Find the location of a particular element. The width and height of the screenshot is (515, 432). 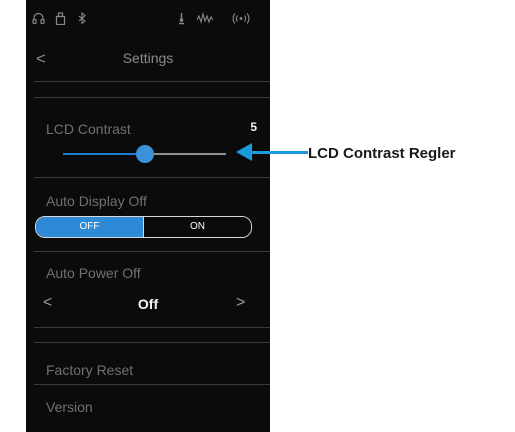

auto-display-off-toggle: OFF ON is located at coordinates (143, 227).